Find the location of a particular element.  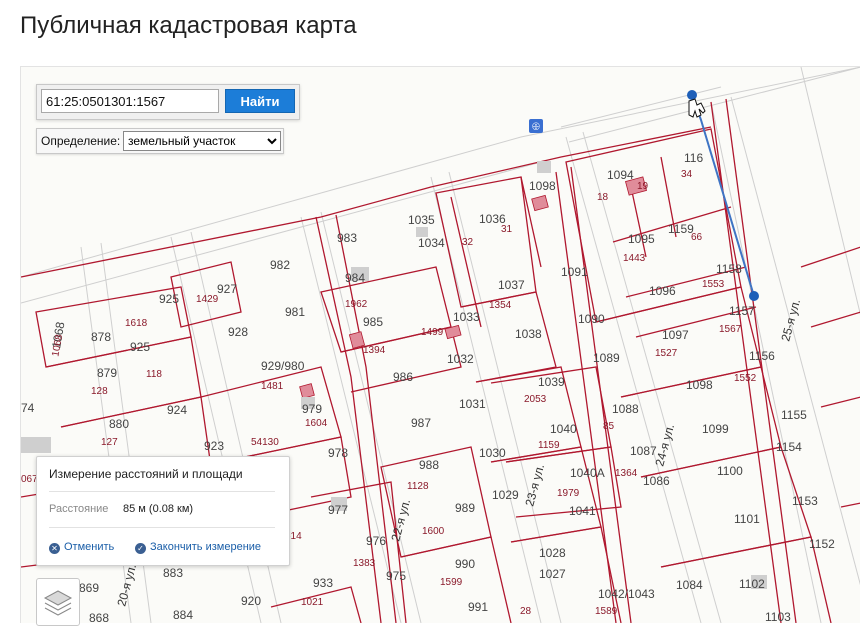

parcel-label: 1037 is located at coordinates (511, 285).